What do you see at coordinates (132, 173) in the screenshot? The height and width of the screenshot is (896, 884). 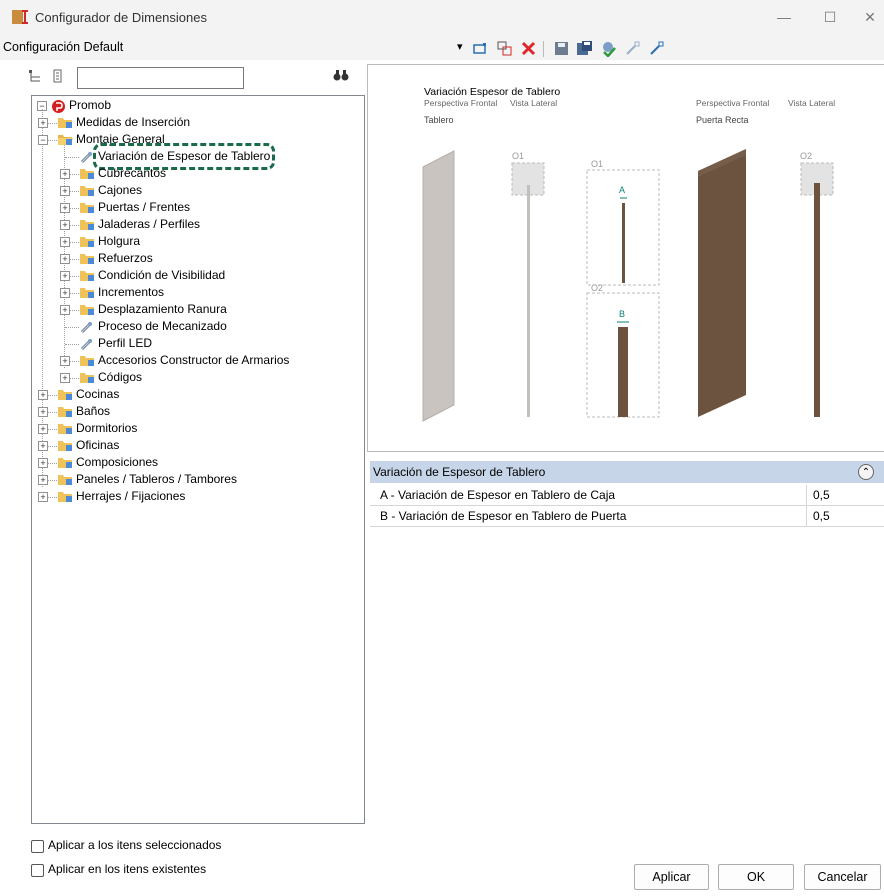 I see `tree-node: Cubrecantos` at bounding box center [132, 173].